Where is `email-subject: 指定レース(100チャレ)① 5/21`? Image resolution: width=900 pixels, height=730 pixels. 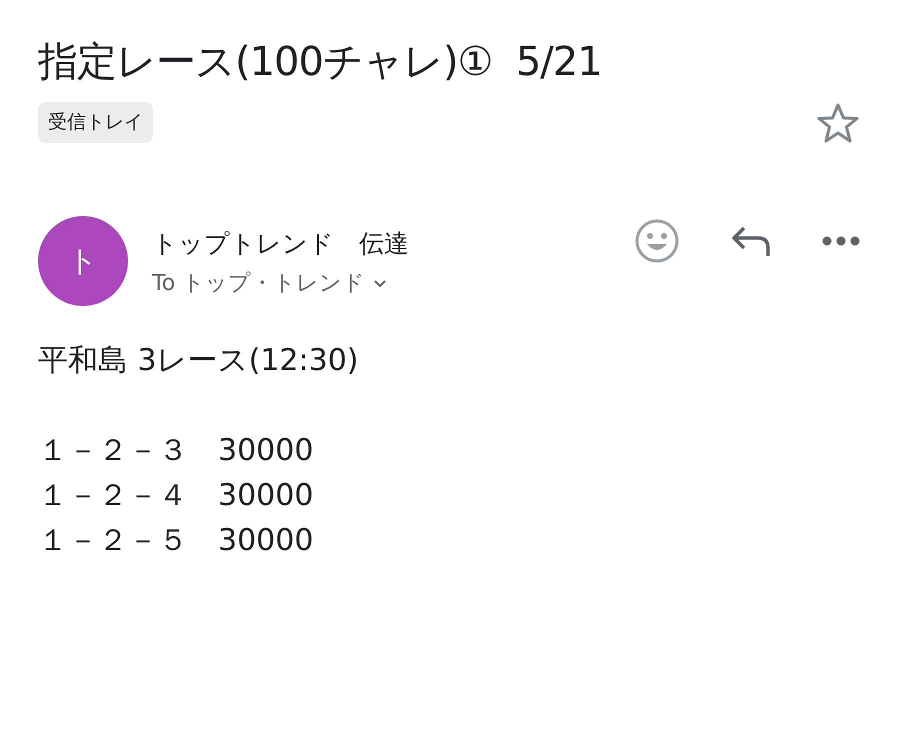
email-subject: 指定レース(100チャレ)① 5/21 is located at coordinates (320, 62).